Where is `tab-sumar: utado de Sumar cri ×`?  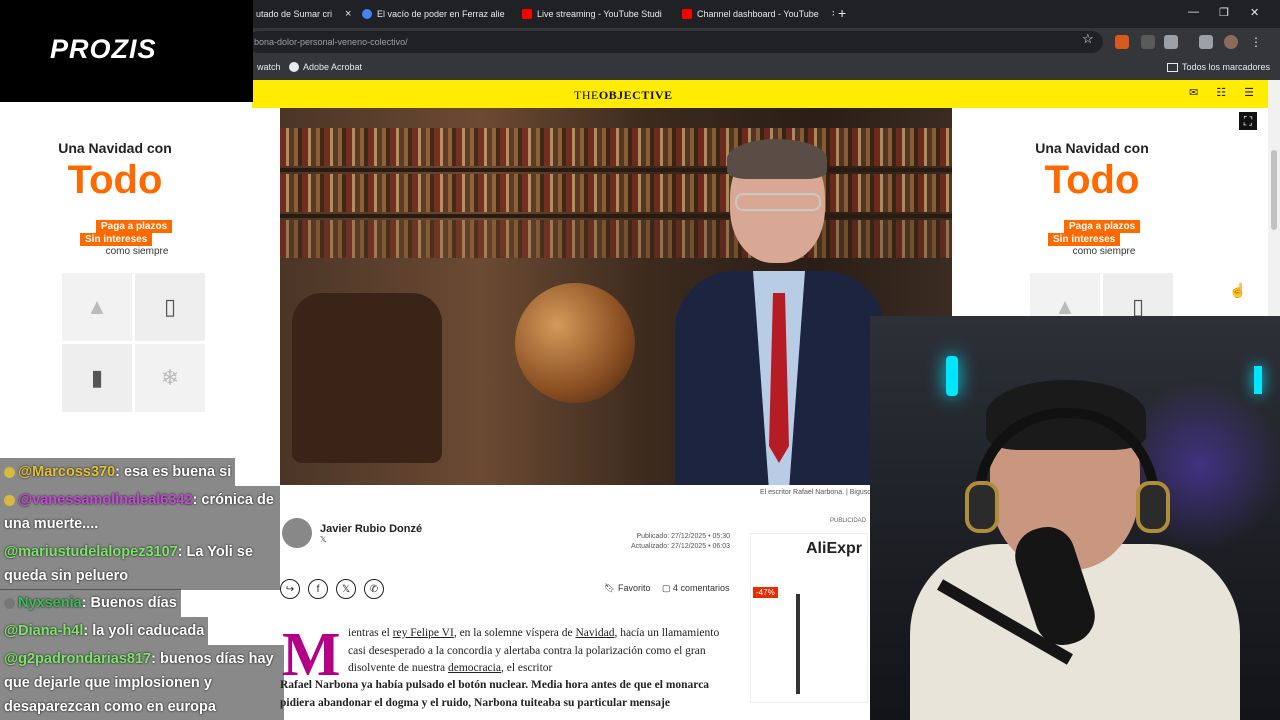
tab-sumar: utado de Sumar cri × is located at coordinates (301, 14).